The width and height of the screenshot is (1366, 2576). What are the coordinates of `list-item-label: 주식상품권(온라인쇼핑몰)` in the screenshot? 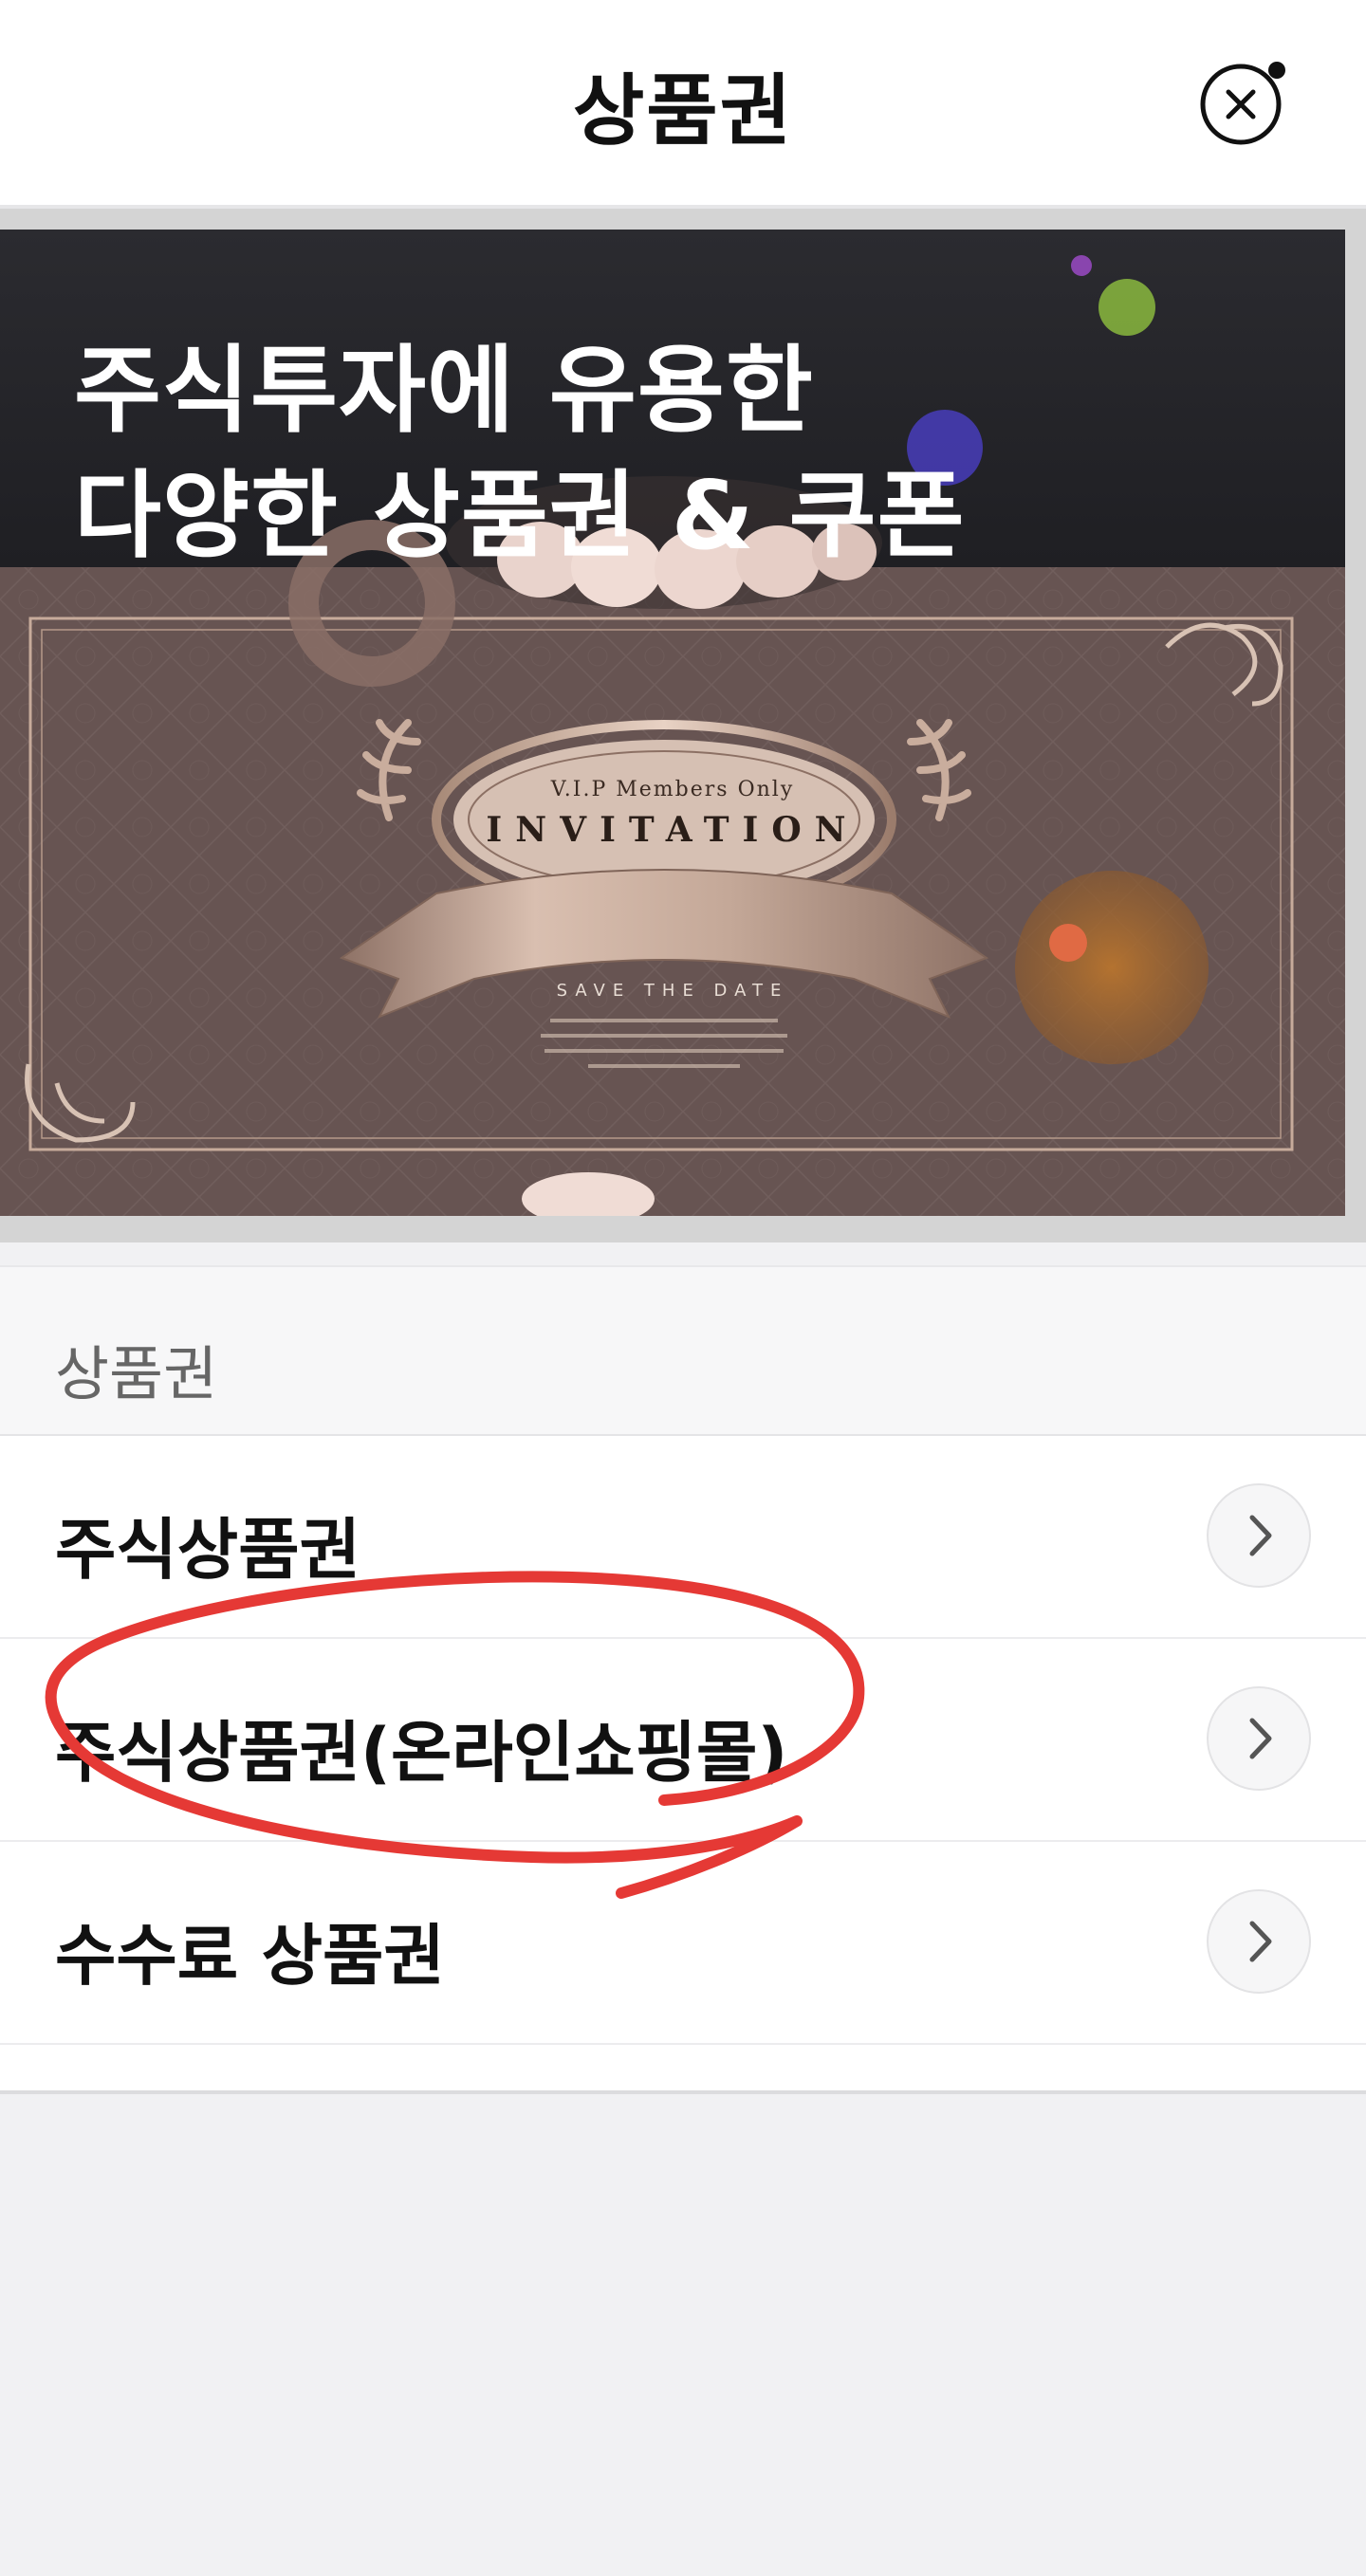 It's located at (421, 1753).